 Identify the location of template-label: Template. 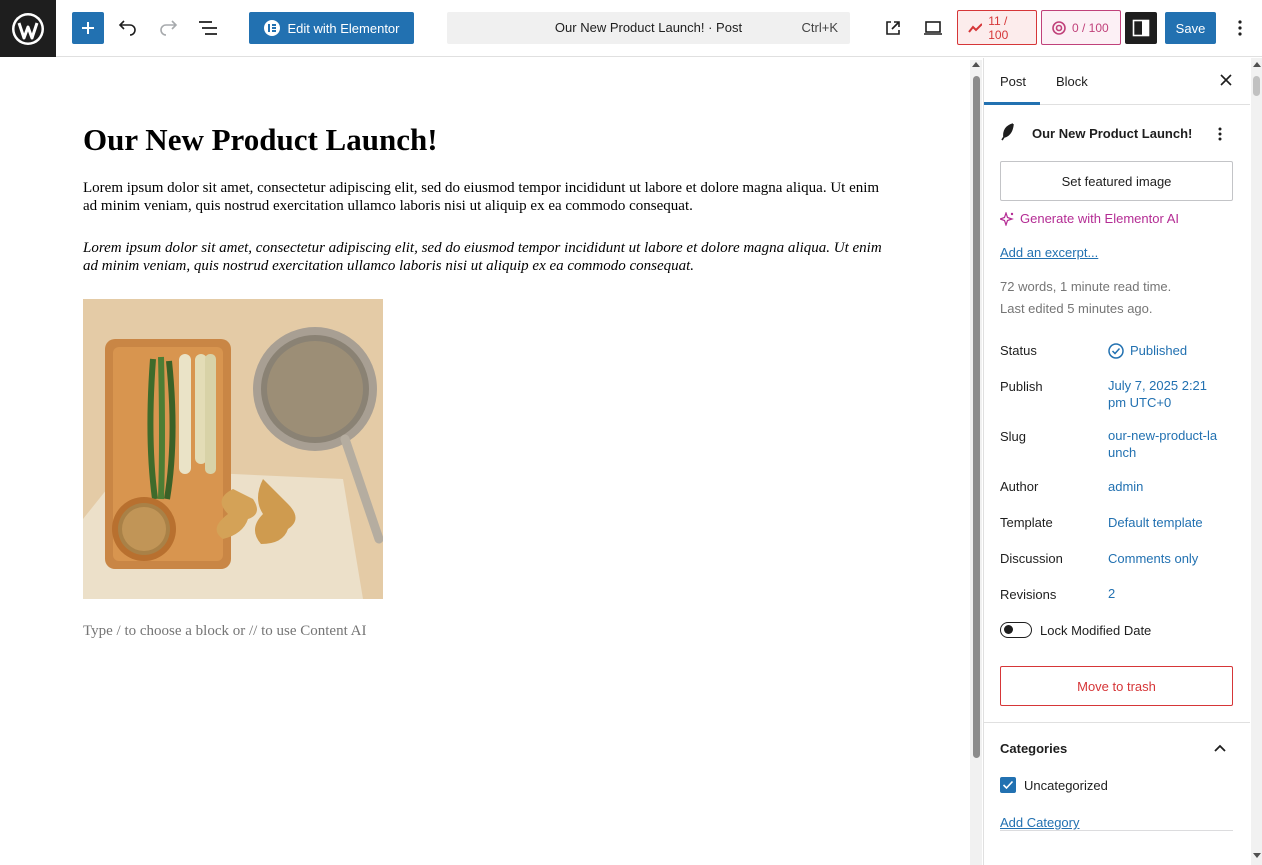
(1026, 522).